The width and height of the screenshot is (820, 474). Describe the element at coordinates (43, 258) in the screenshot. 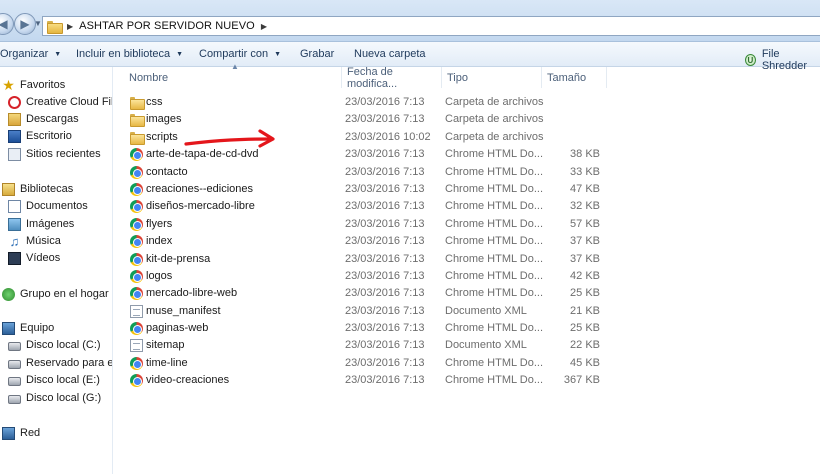

I see `sidebar-item-label: Vídeos` at that location.